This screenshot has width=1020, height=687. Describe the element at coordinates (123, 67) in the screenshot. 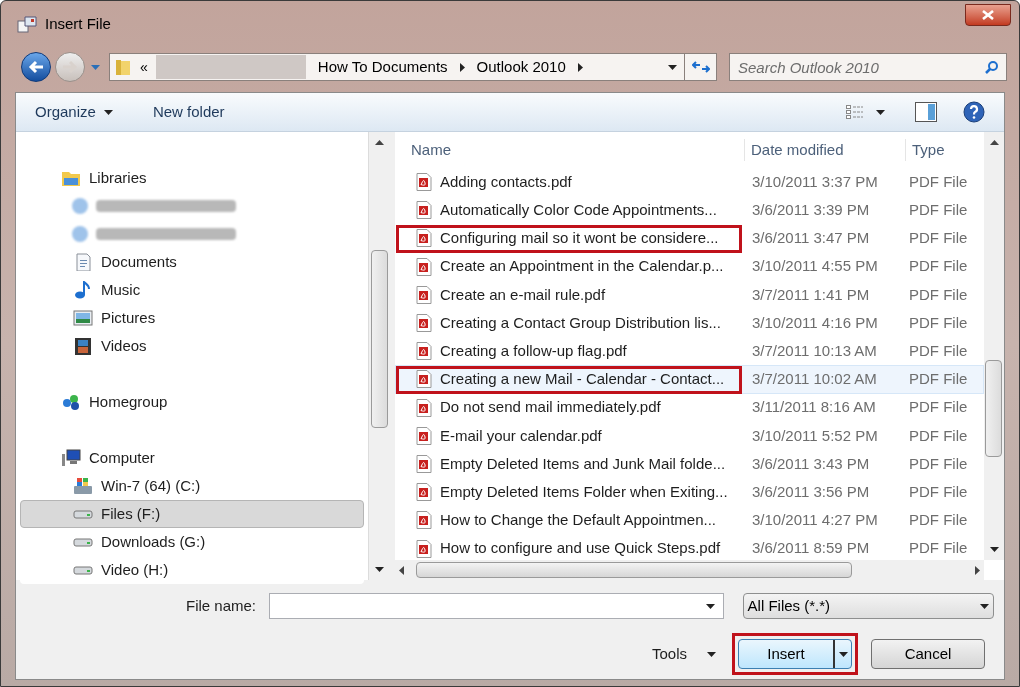

I see `folder-icon` at that location.